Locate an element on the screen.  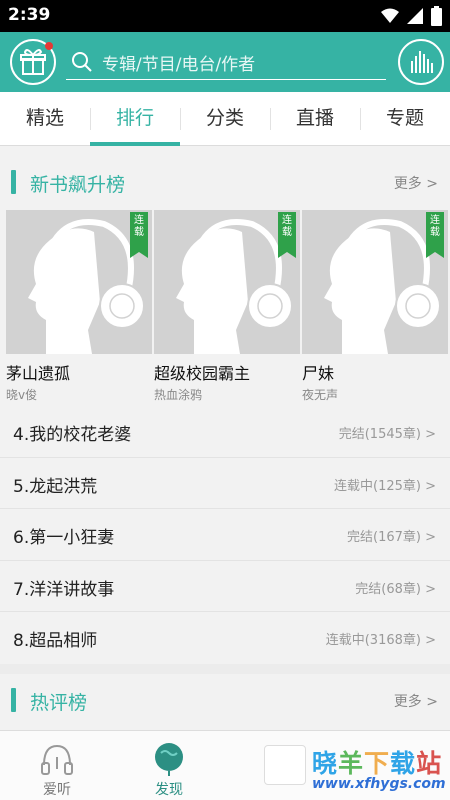
search-icon is located at coordinates (82, 62).